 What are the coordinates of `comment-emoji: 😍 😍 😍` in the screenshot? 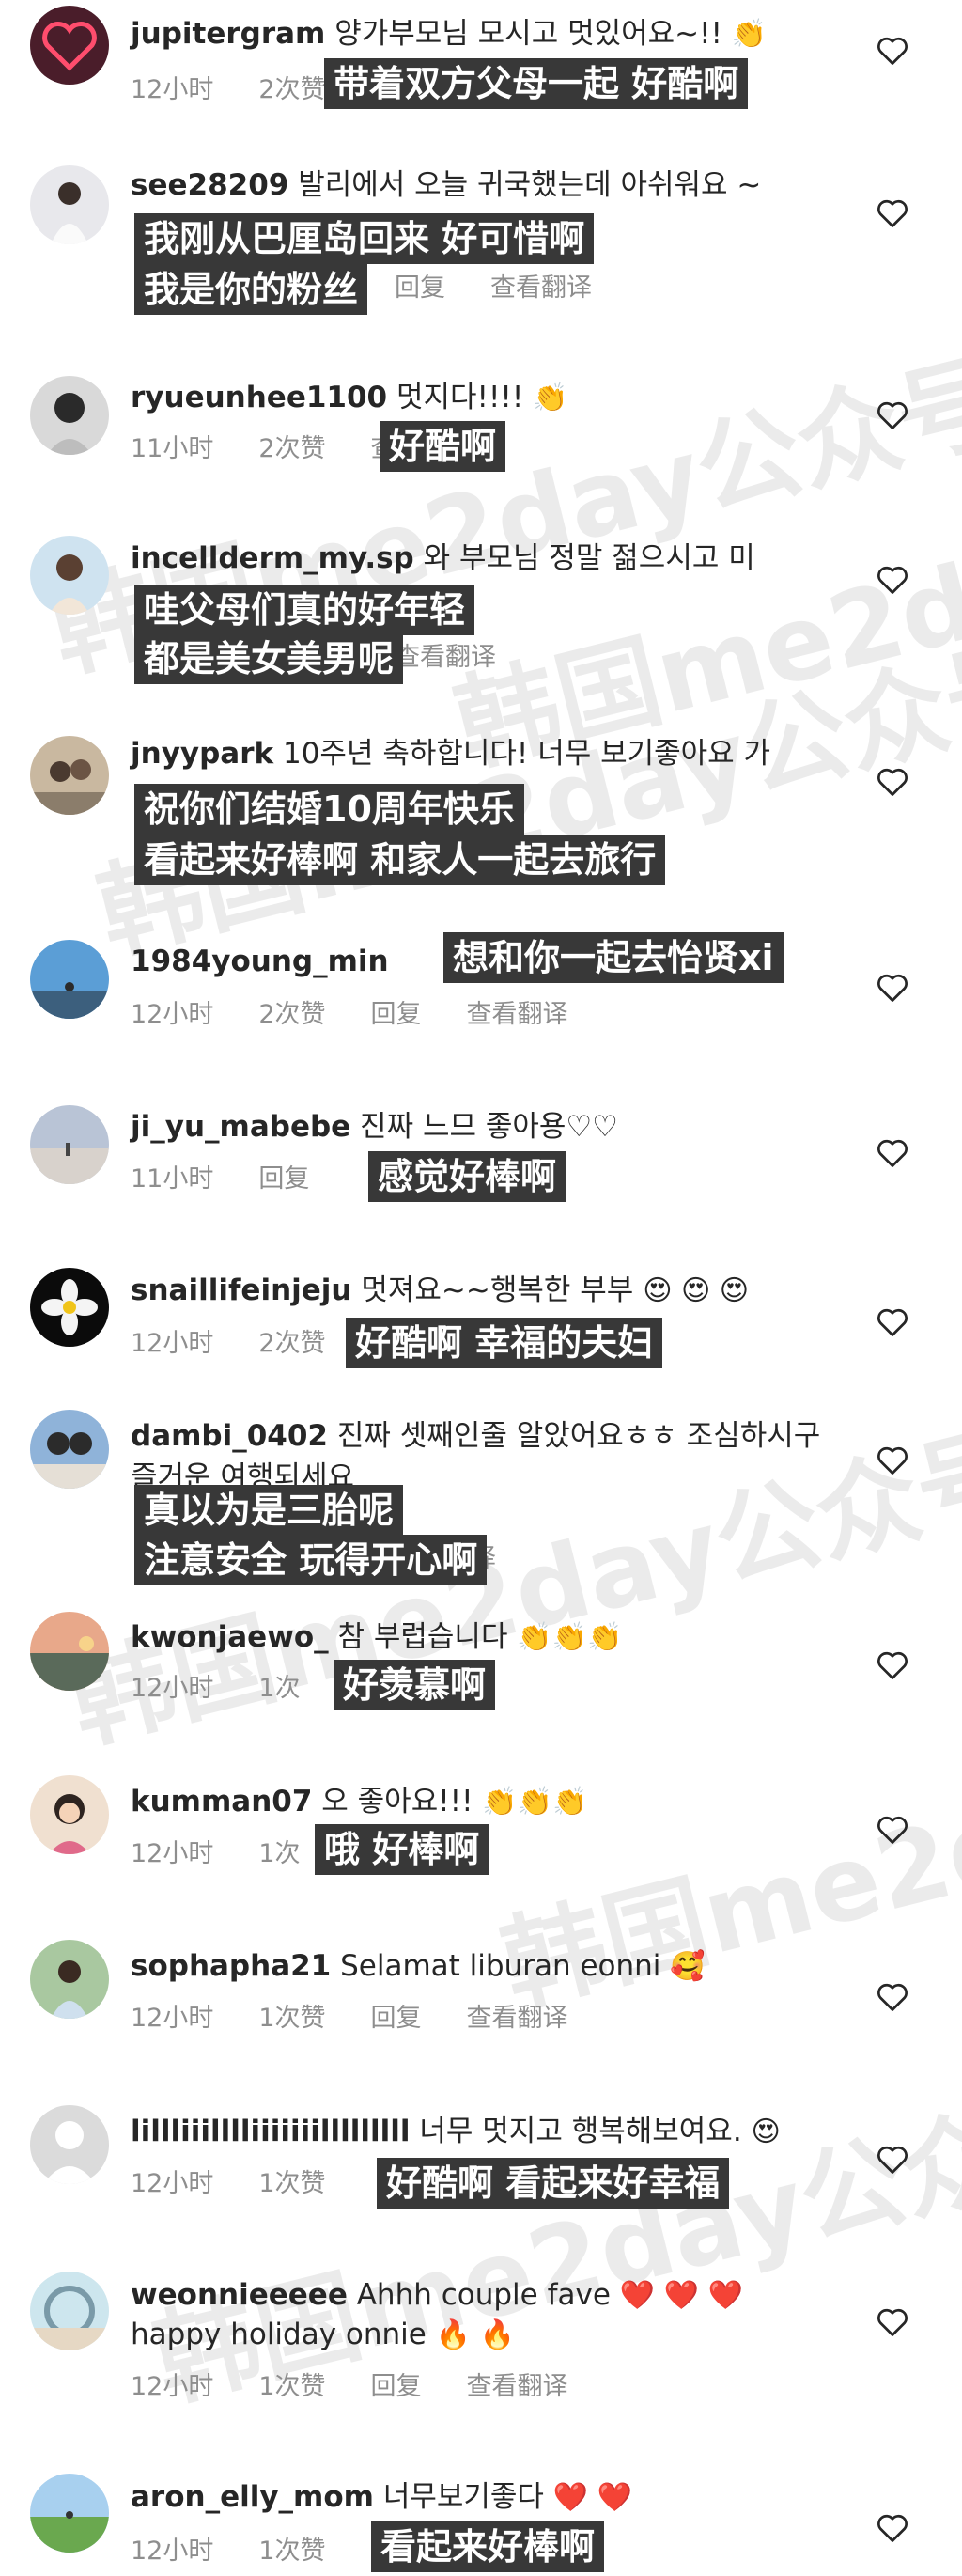 It's located at (696, 1290).